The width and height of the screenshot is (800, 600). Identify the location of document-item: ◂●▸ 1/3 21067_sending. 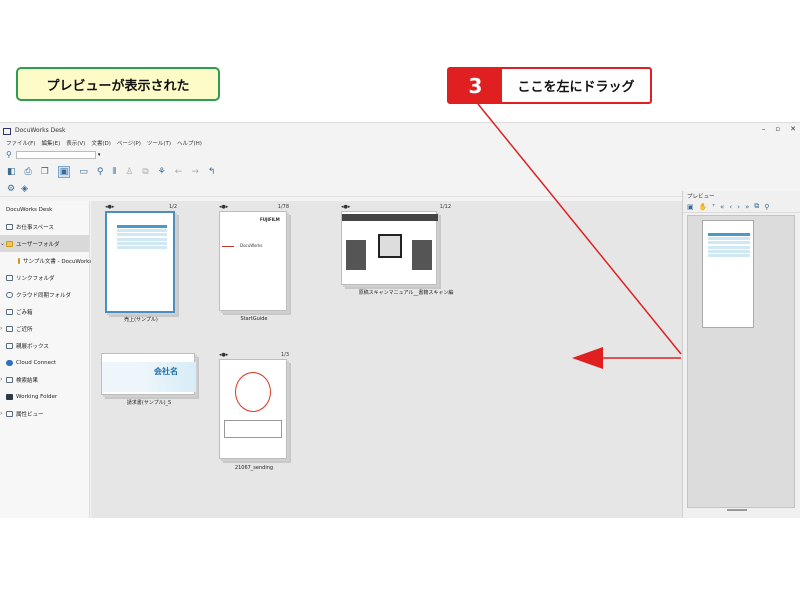
(254, 415).